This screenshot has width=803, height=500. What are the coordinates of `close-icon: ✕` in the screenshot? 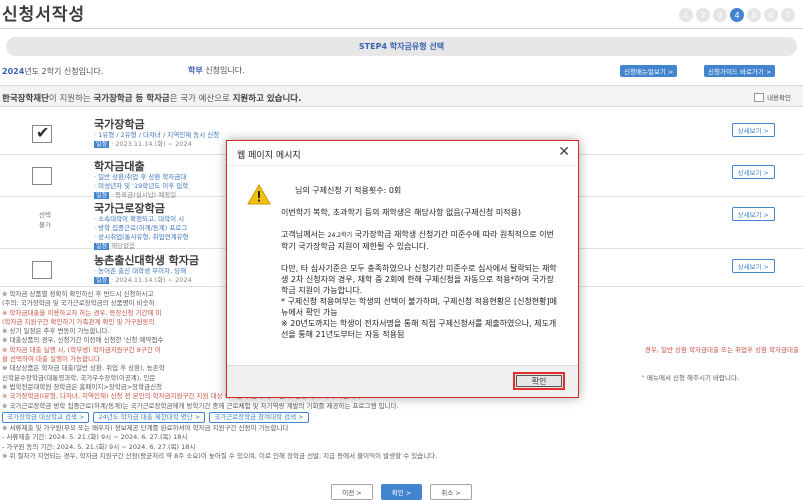 It's located at (564, 152).